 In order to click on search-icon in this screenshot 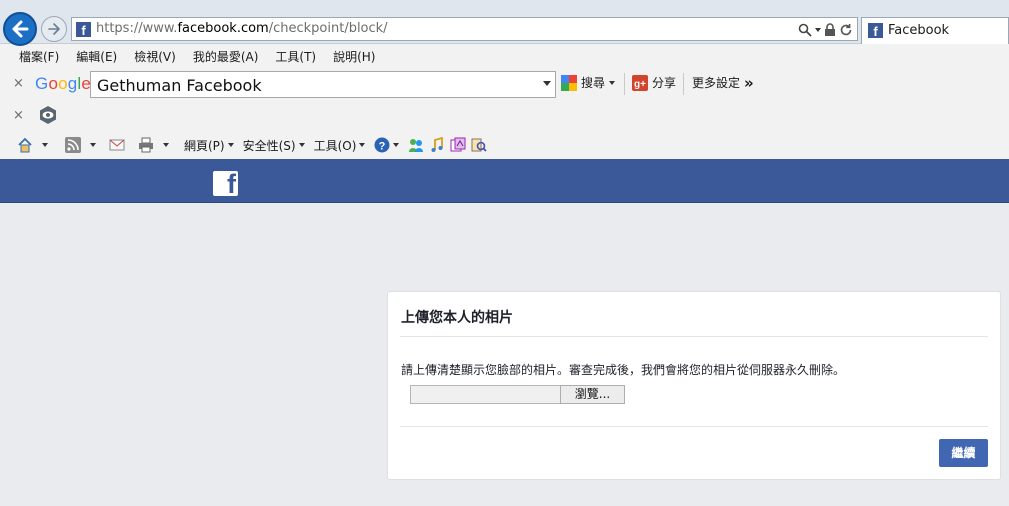, I will do `click(805, 30)`.